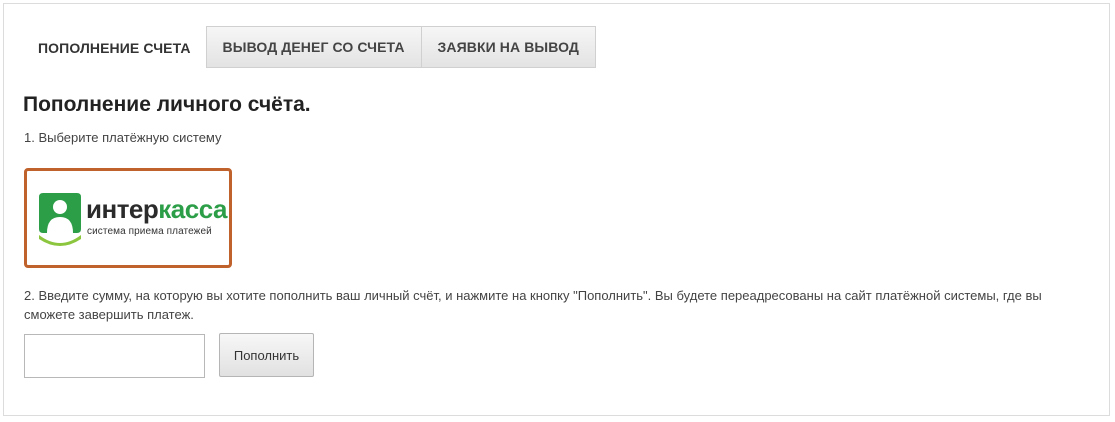 The height and width of the screenshot is (422, 1115). What do you see at coordinates (508, 47) in the screenshot?
I see `tab-withdraw-requests: ЗАЯВКИ НА ВЫВОД` at bounding box center [508, 47].